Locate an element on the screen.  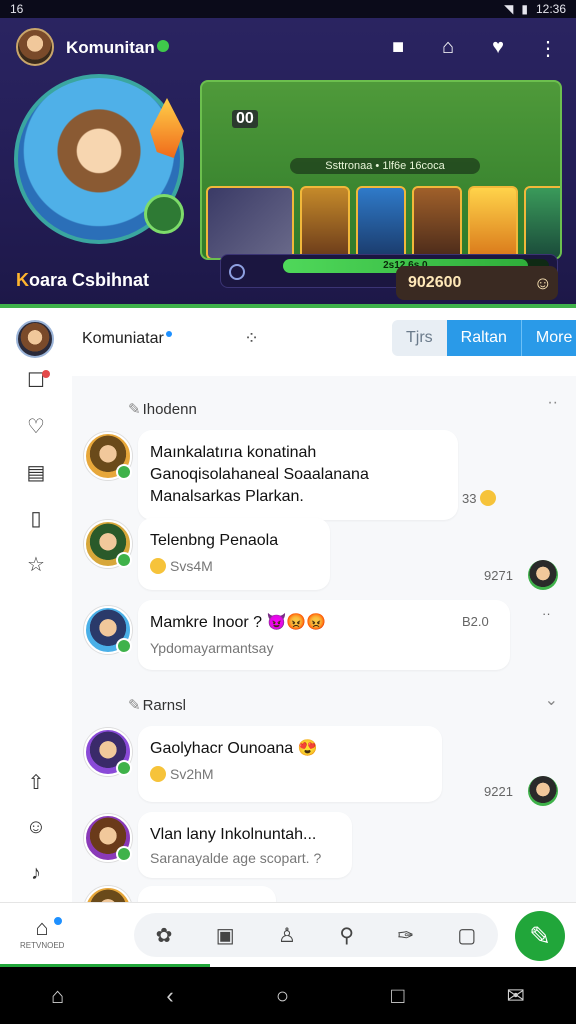
tab-group: Tjrs Raltan More is located at coordinates (484, 338).